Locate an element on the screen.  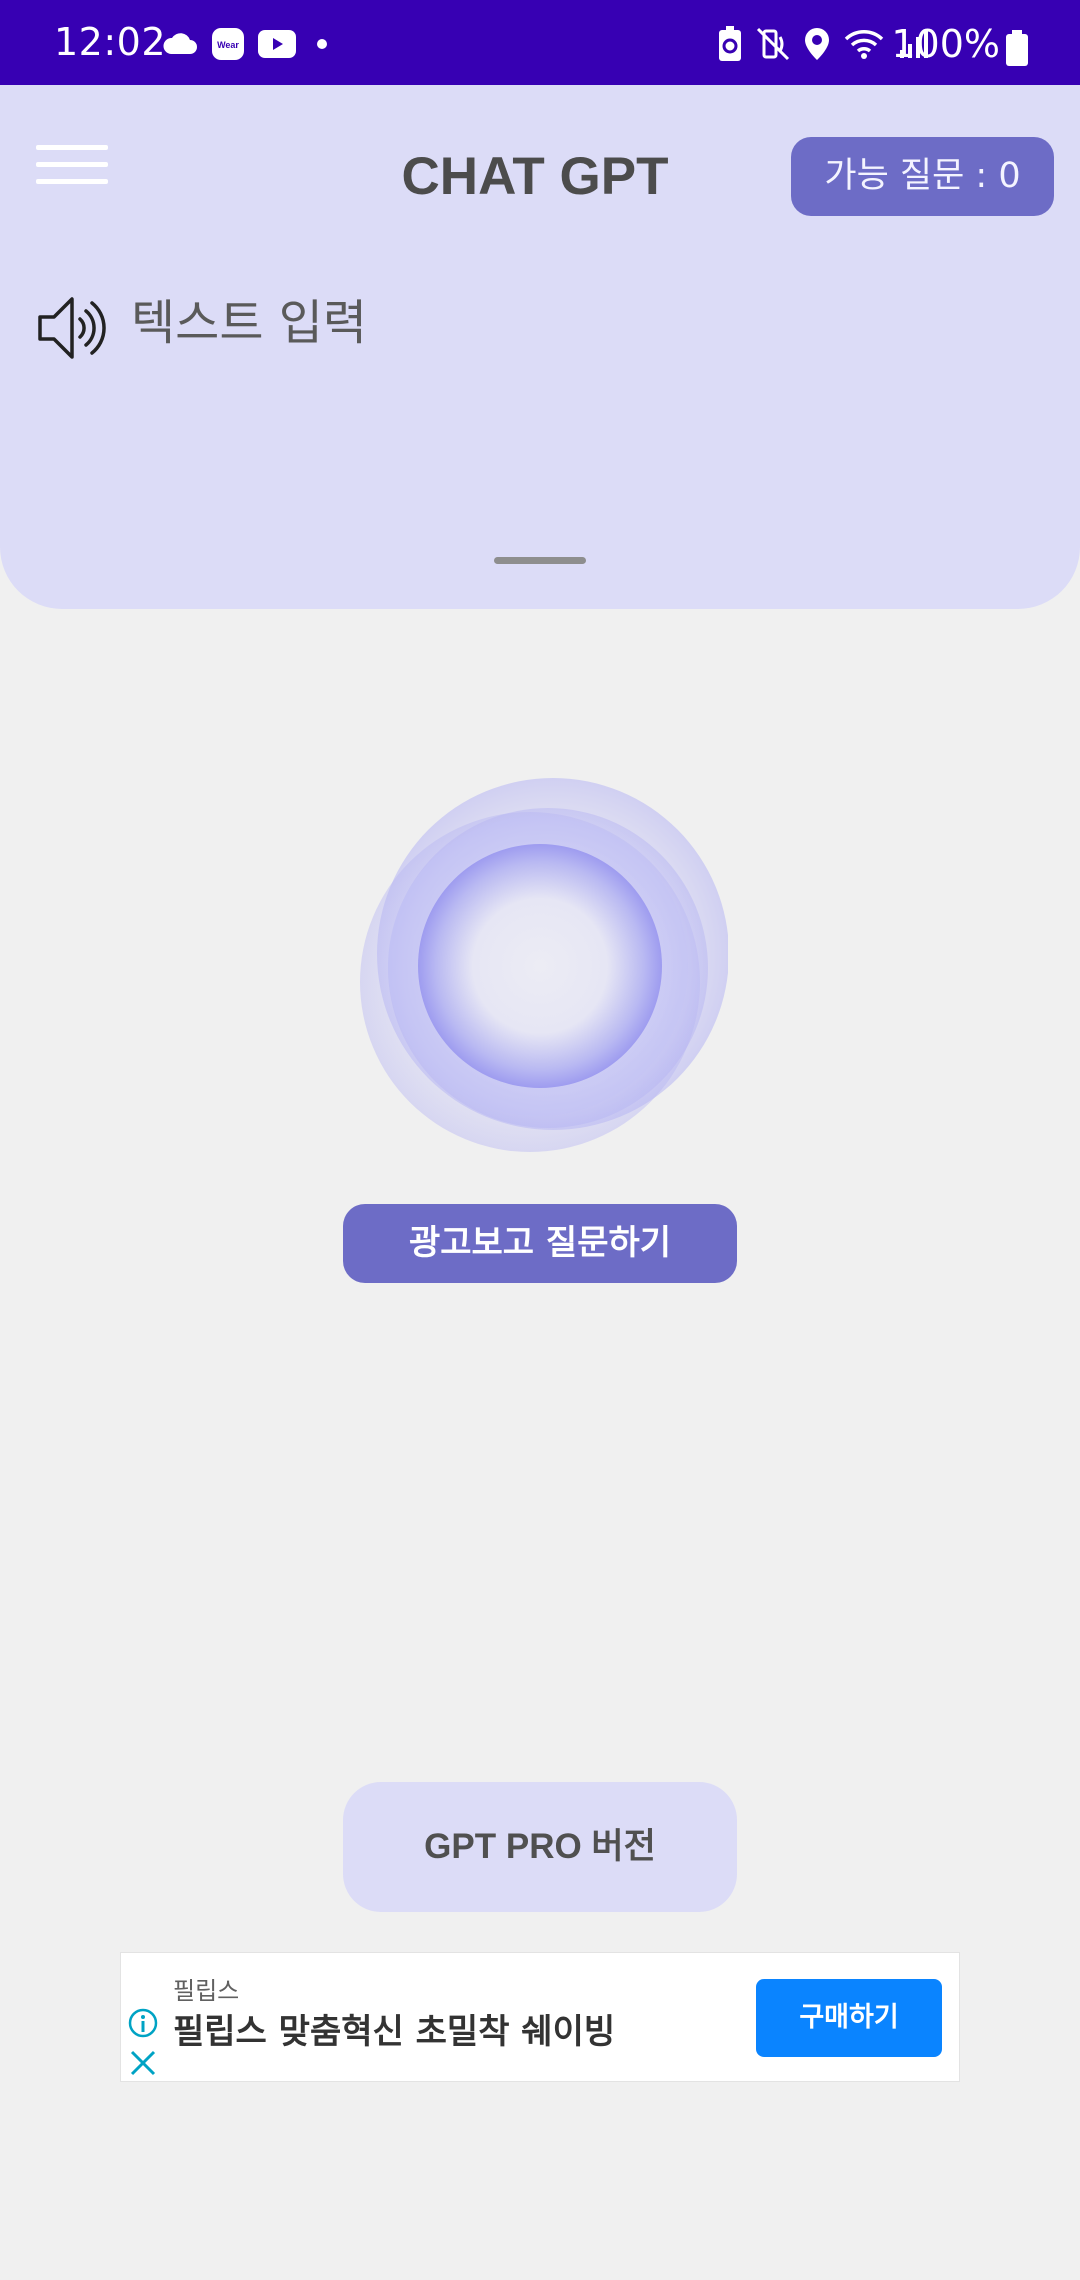
location-icon is located at coordinates (817, 44).